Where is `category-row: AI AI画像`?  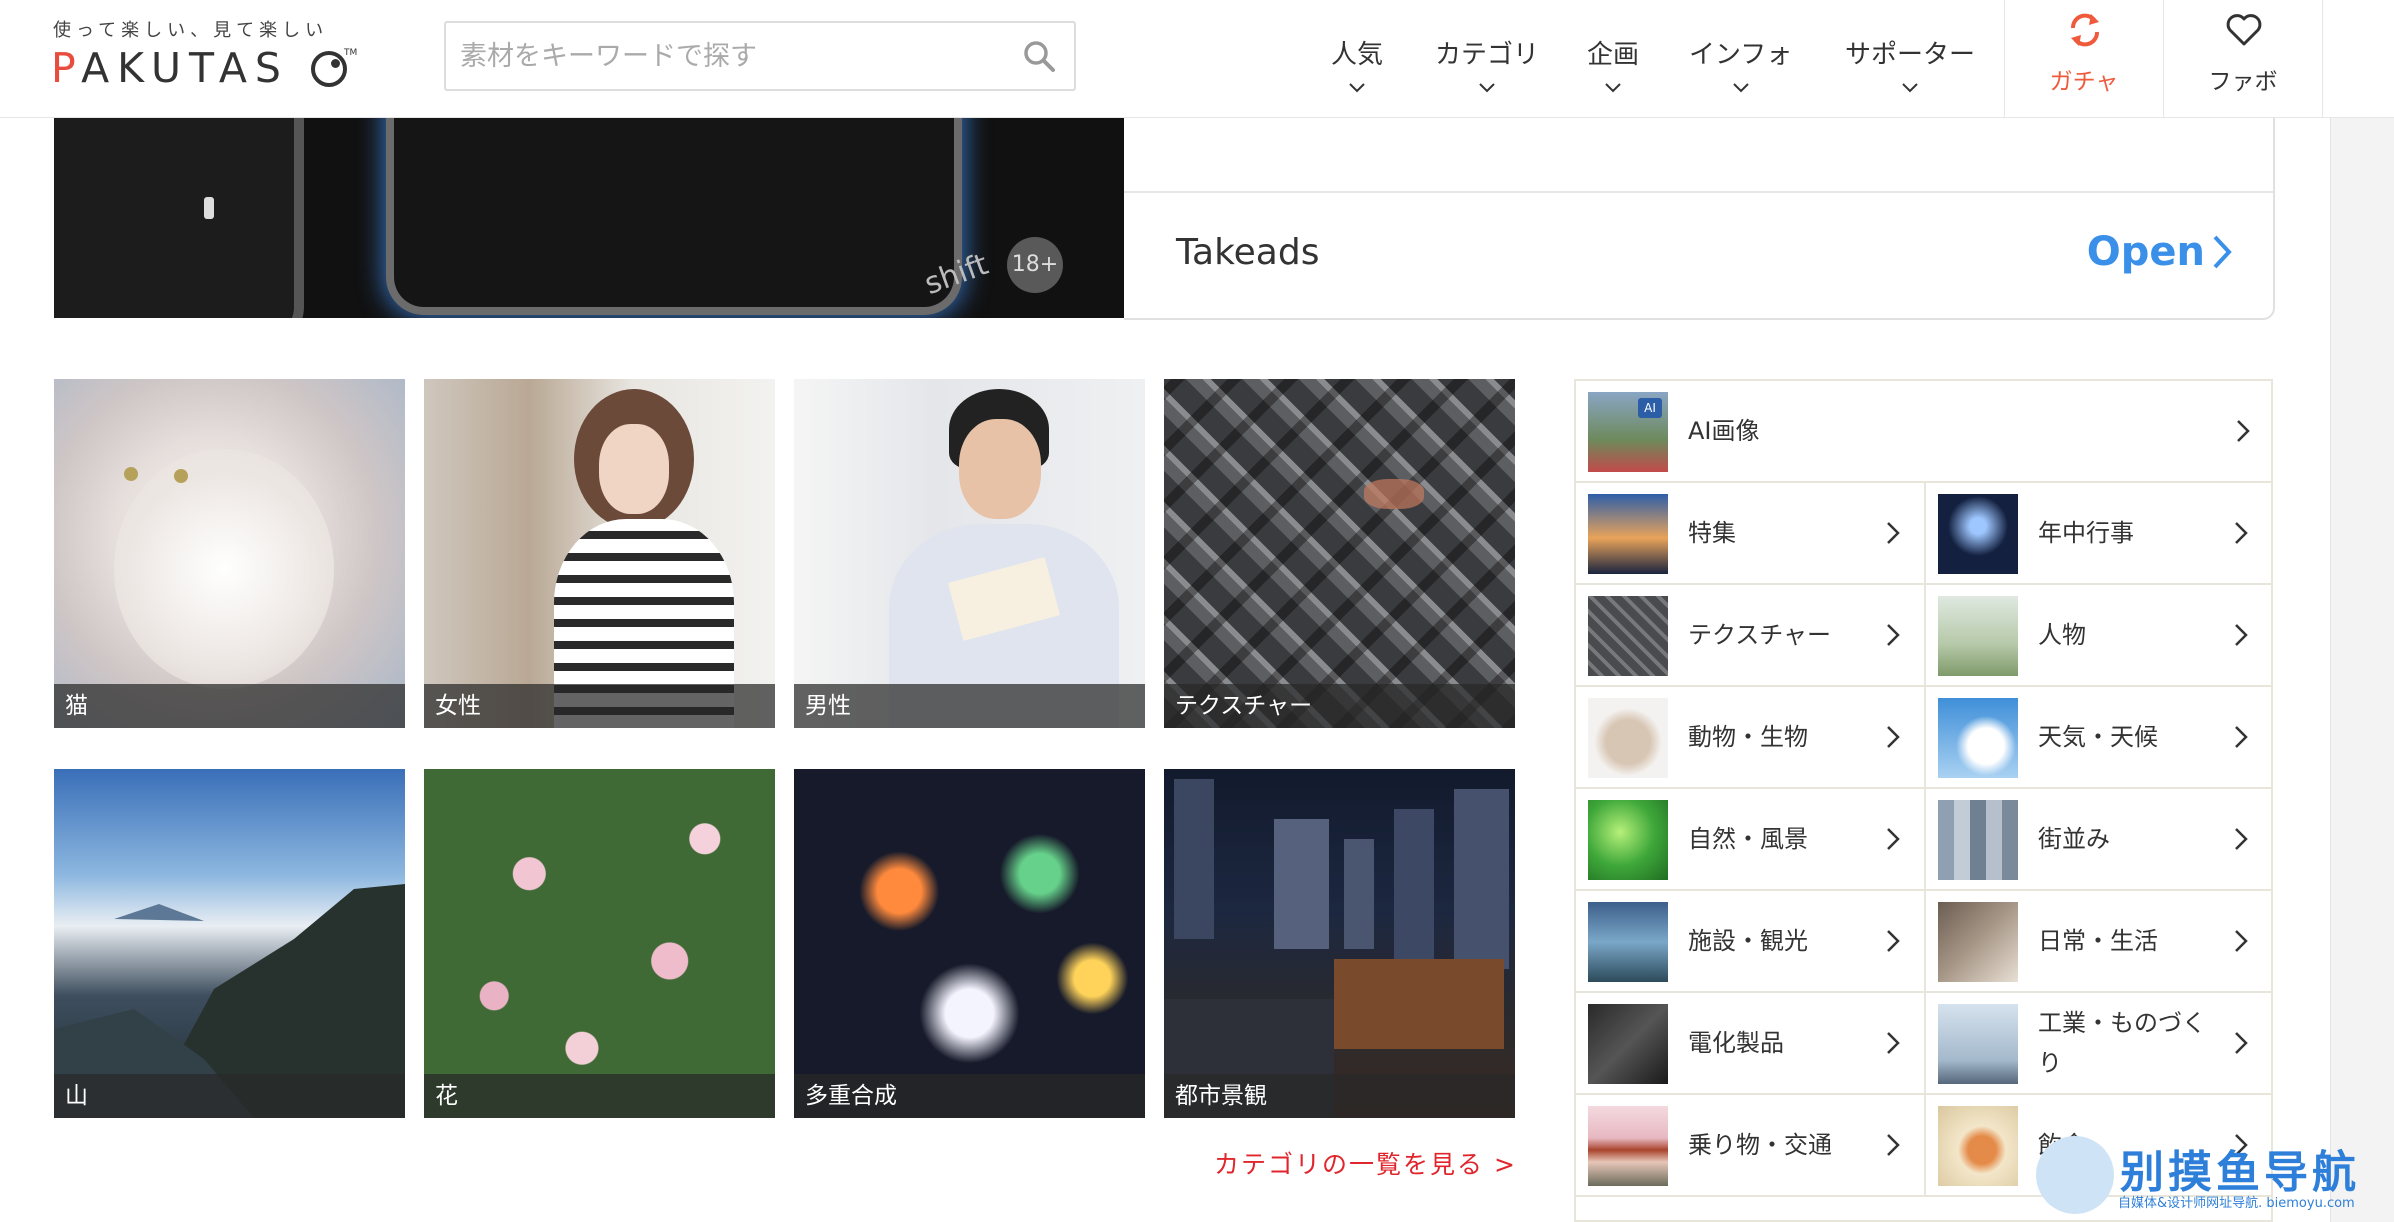
category-row: AI AI画像 is located at coordinates (1924, 432).